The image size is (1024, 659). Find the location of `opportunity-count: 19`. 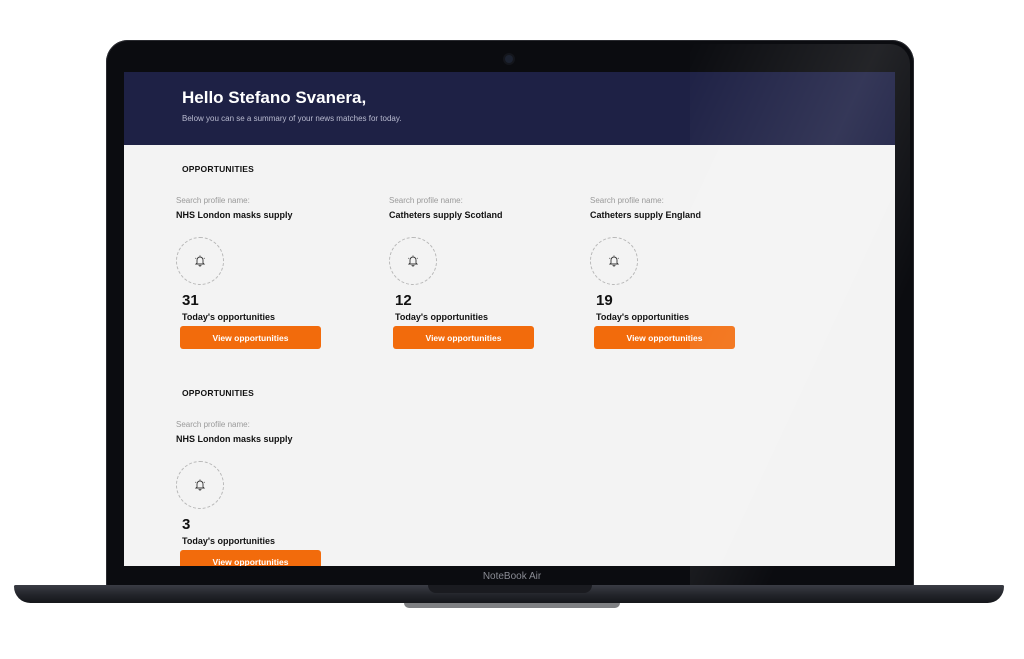

opportunity-count: 19 is located at coordinates (604, 300).